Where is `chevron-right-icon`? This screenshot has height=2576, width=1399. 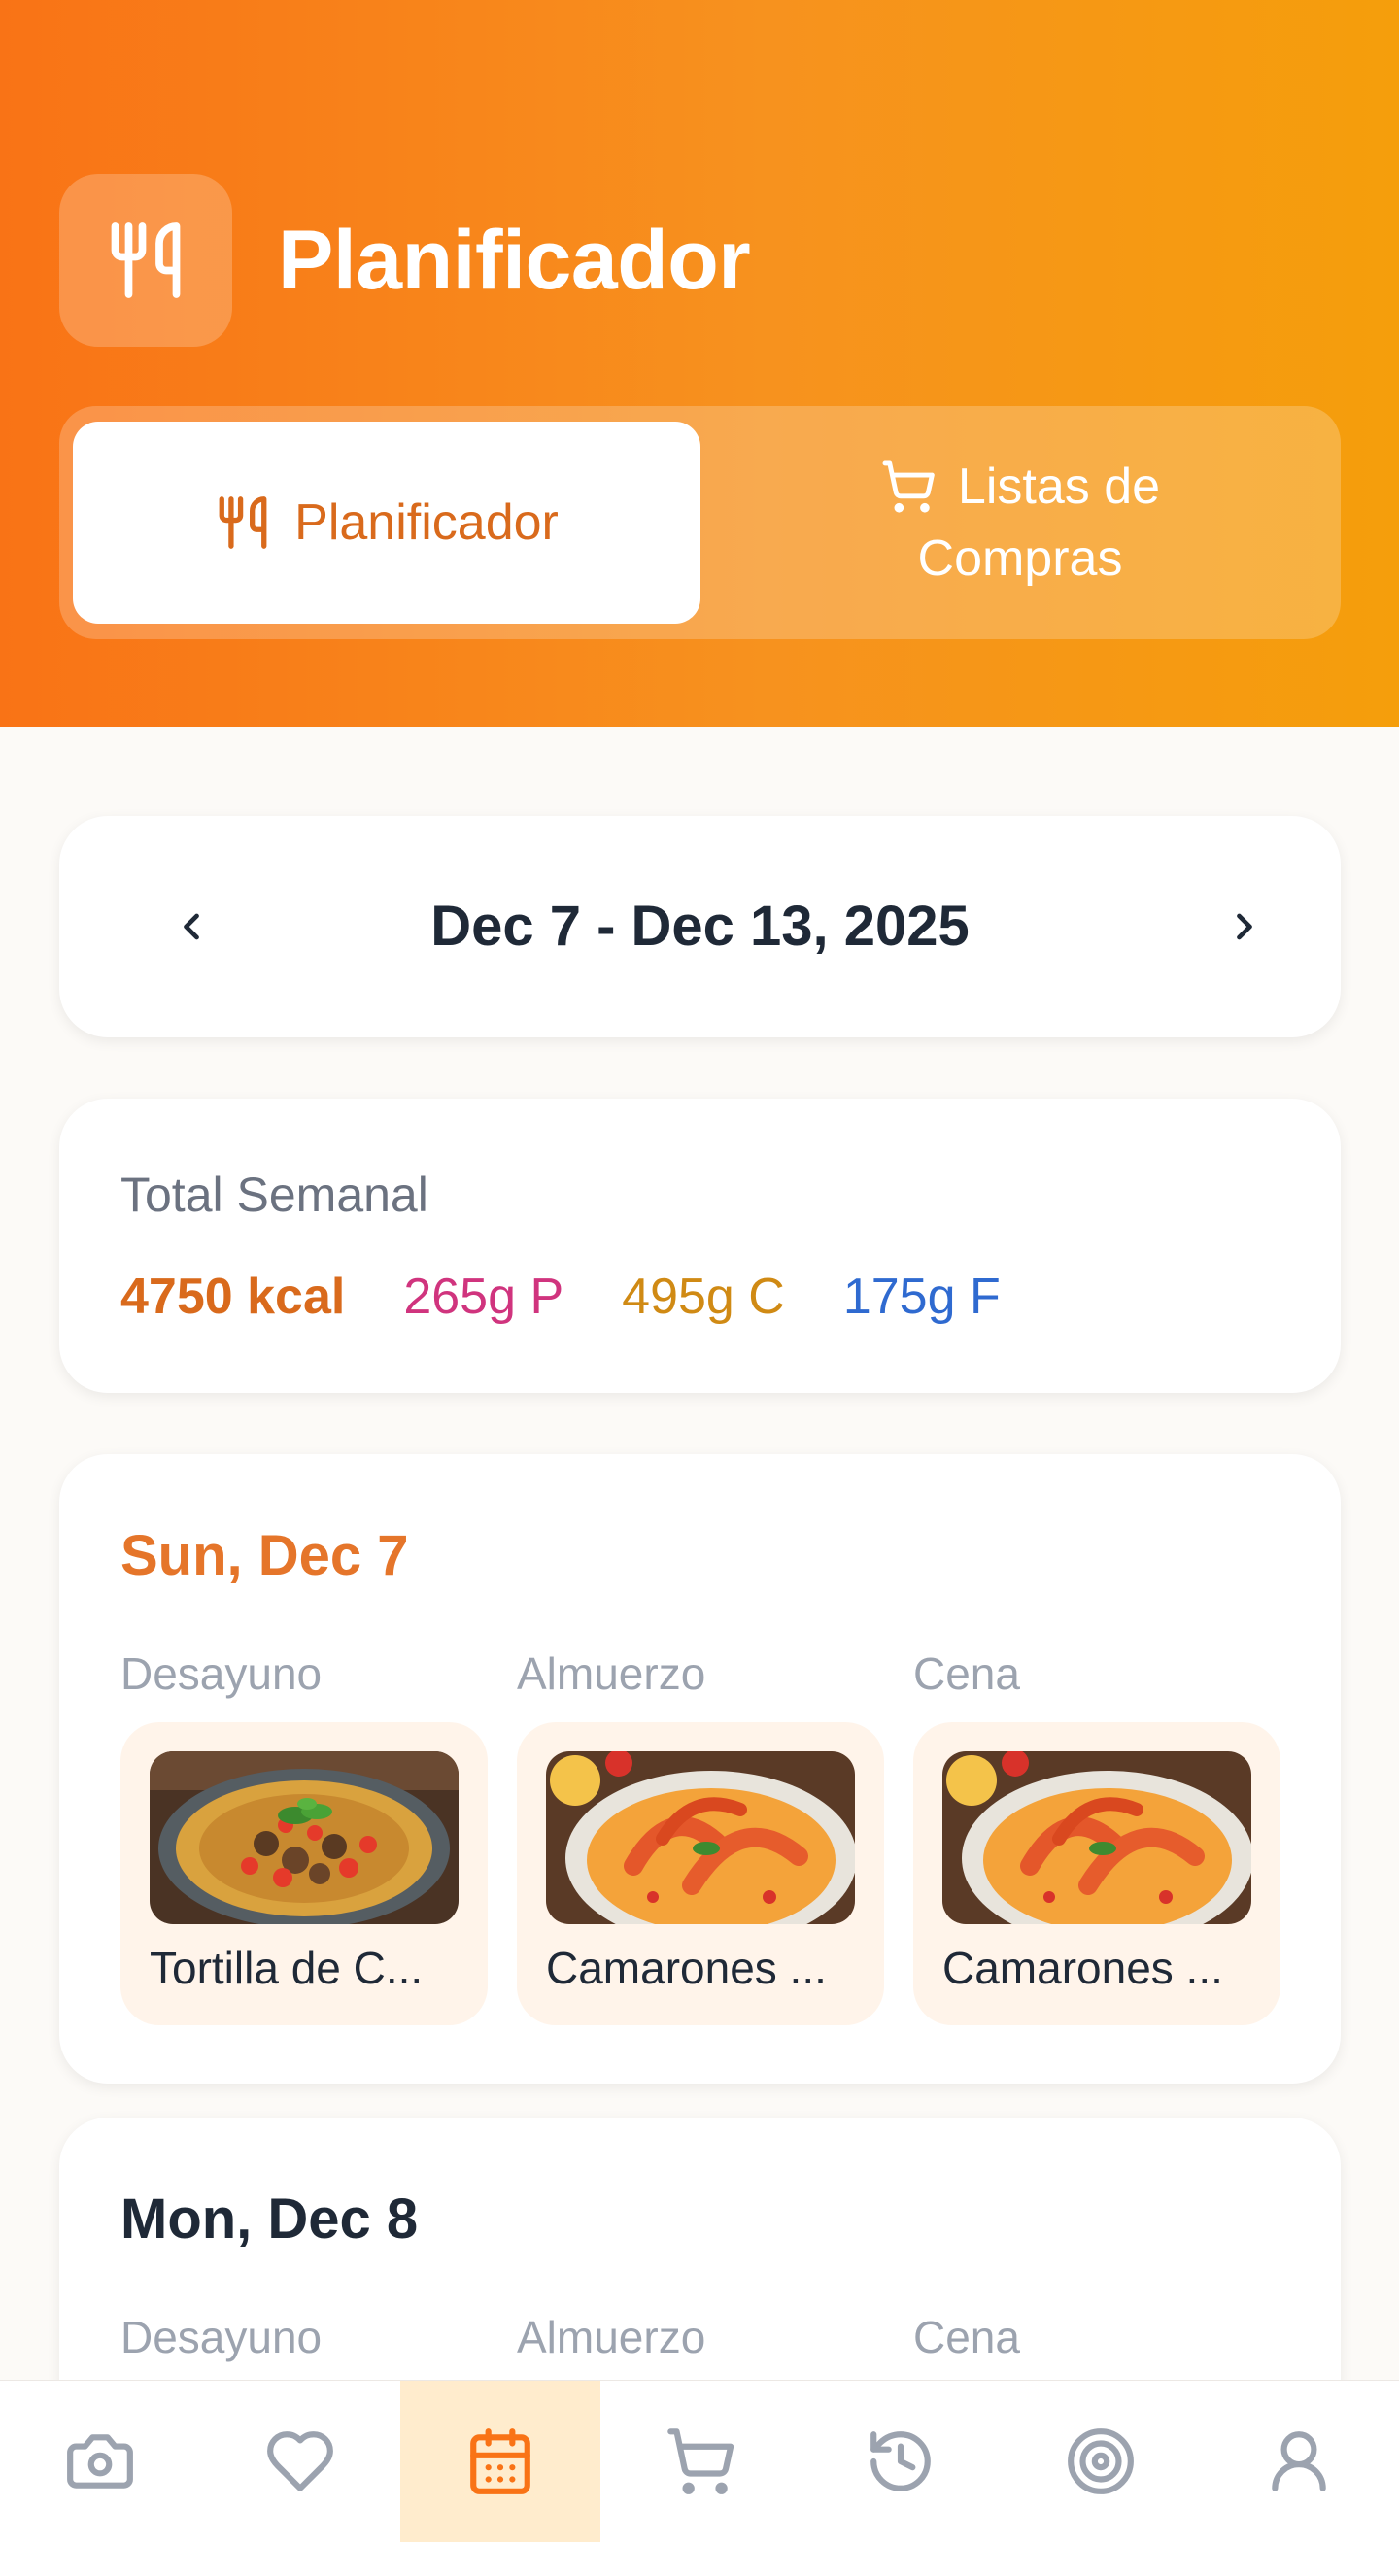
chevron-right-icon is located at coordinates (1244, 926).